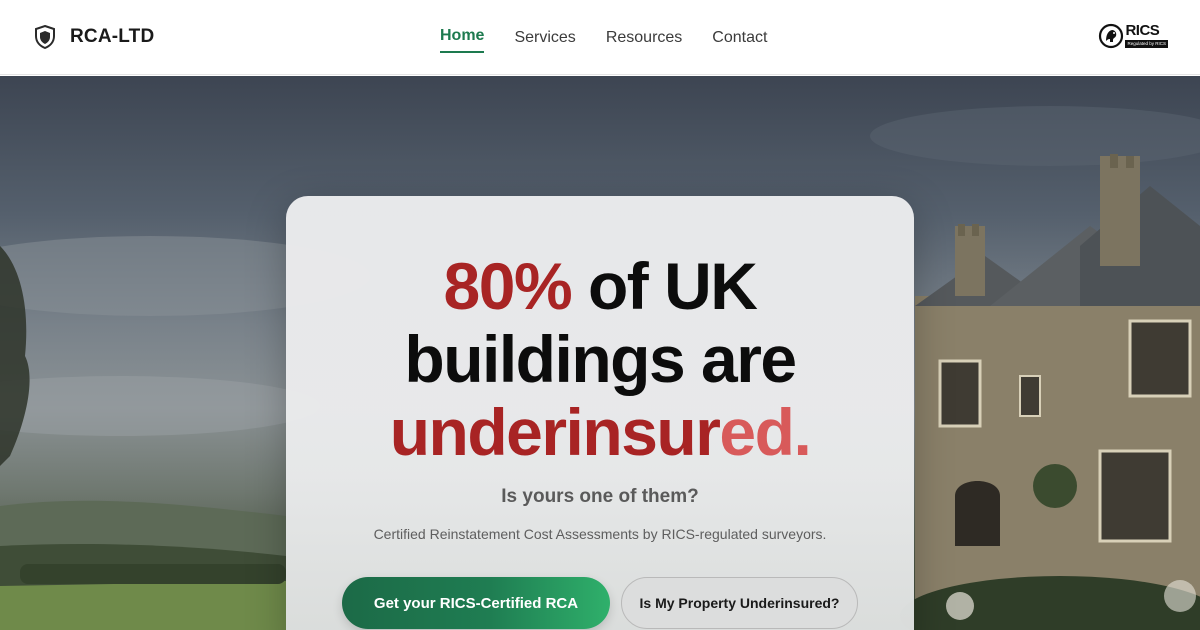  What do you see at coordinates (544, 38) in the screenshot?
I see `nav-link-services: Services` at bounding box center [544, 38].